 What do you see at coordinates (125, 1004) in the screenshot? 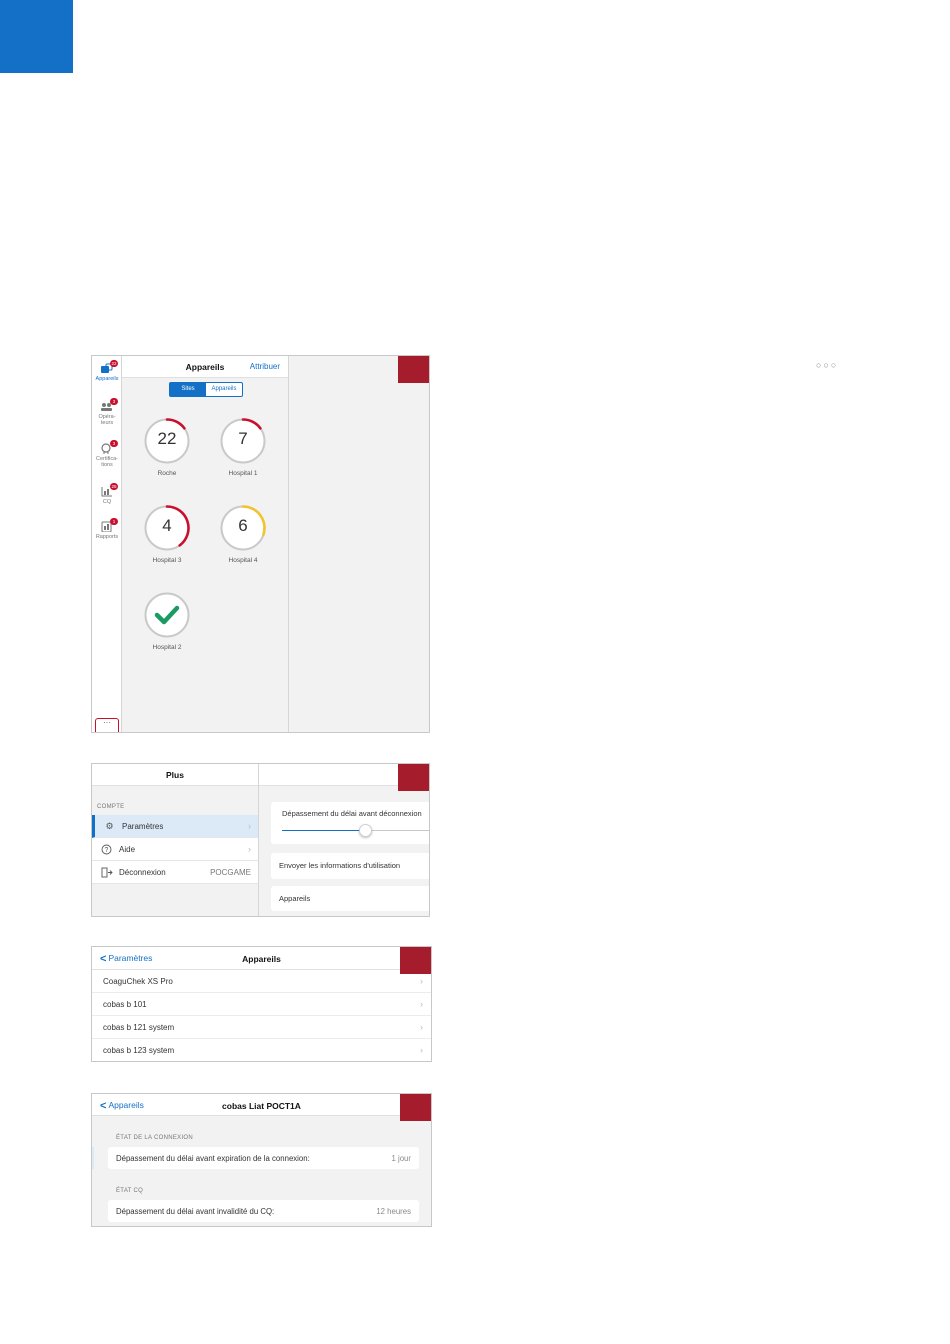
I see `device-name: cobas b 101` at bounding box center [125, 1004].